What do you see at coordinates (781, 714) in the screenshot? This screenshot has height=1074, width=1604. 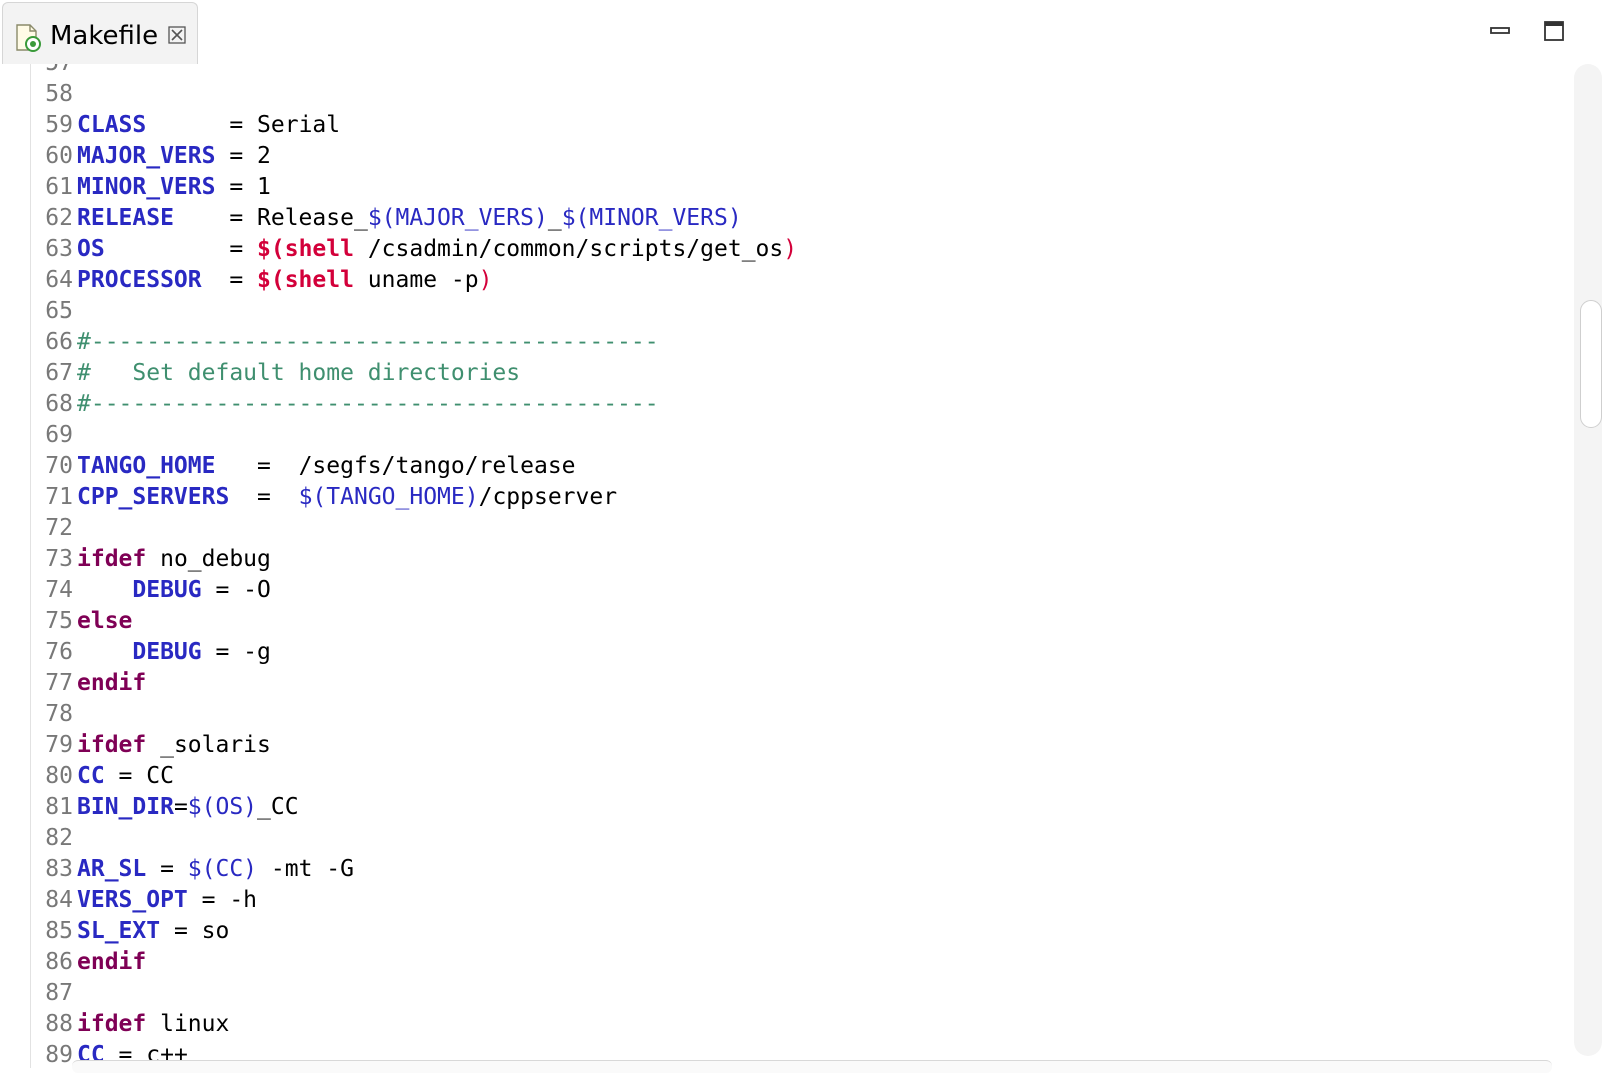 I see `code-line: 78` at bounding box center [781, 714].